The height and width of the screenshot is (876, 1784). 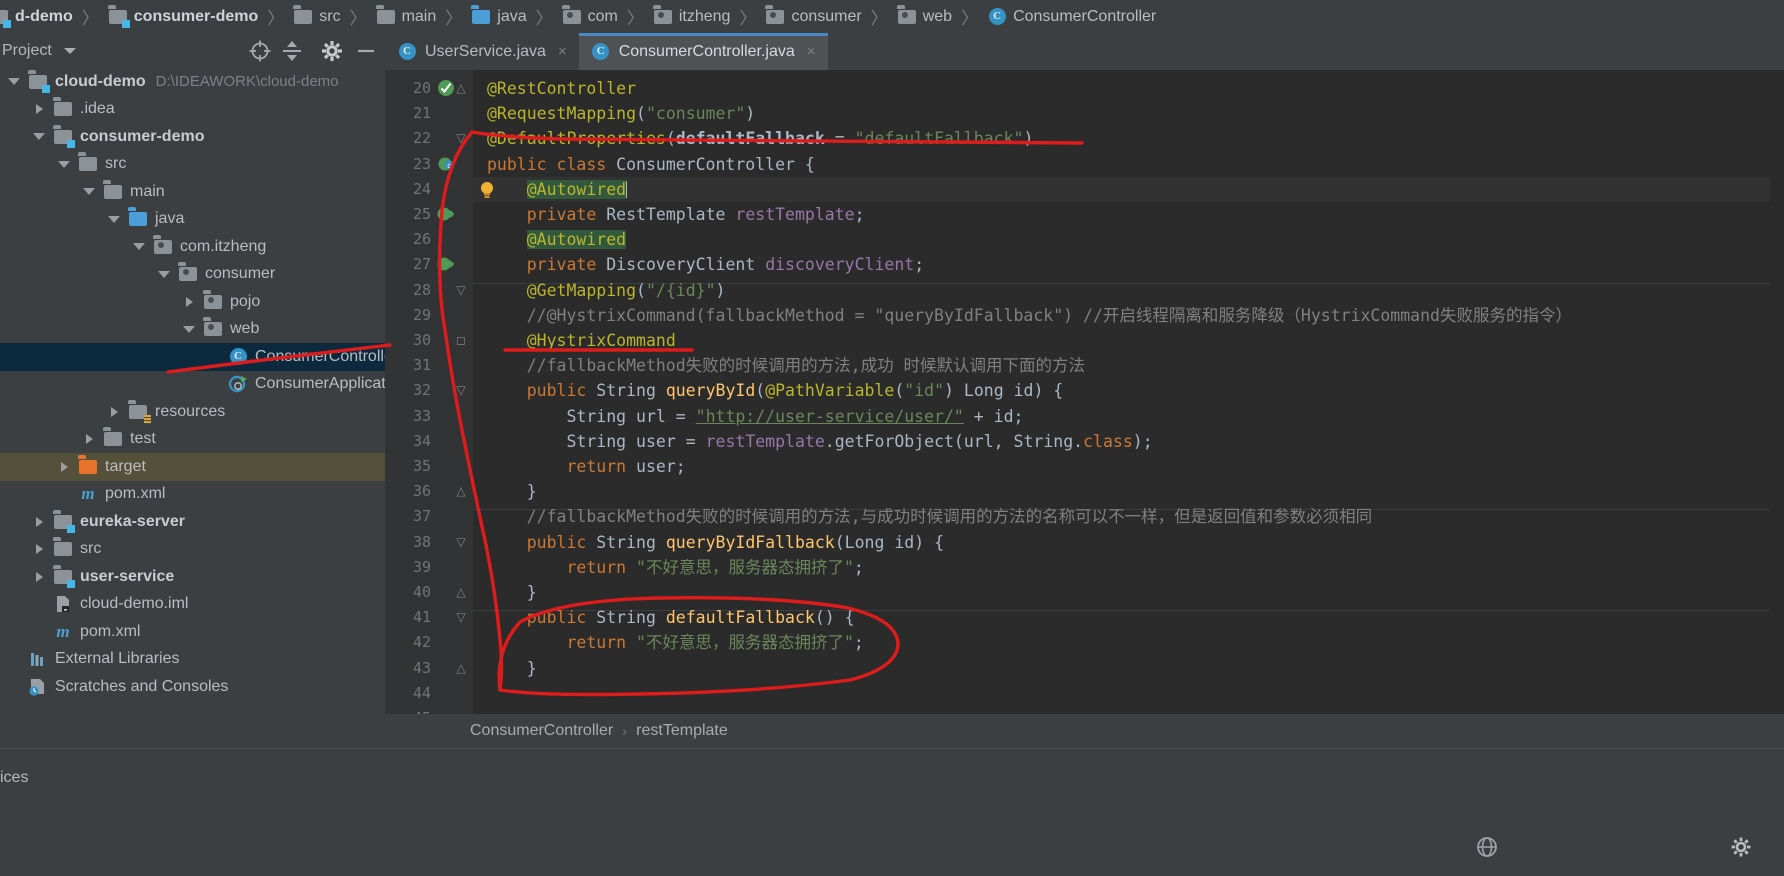 What do you see at coordinates (192, 687) in the screenshot?
I see `tree-row-scratches-and-consoles: Scratches and Consoles` at bounding box center [192, 687].